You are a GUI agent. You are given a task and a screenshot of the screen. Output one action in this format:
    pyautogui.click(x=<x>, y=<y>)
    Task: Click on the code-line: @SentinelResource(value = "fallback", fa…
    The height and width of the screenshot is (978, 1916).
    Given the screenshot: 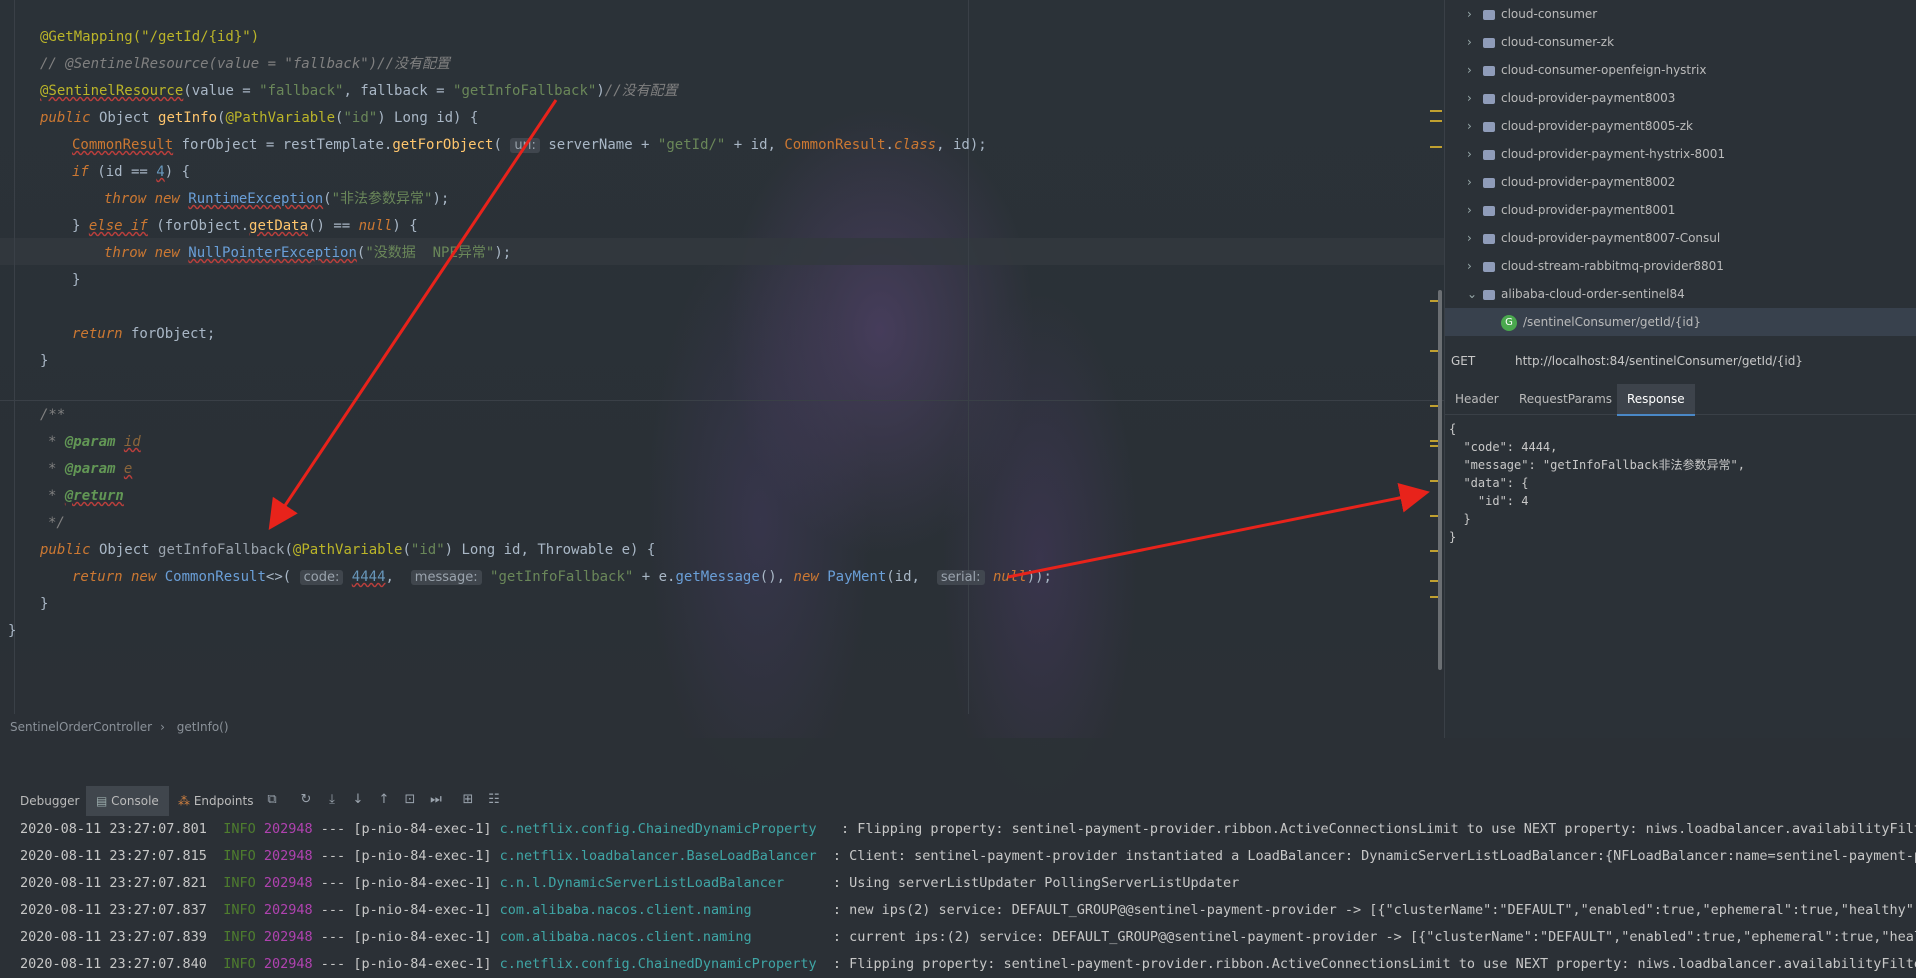 What is the action you would take?
    pyautogui.click(x=359, y=91)
    